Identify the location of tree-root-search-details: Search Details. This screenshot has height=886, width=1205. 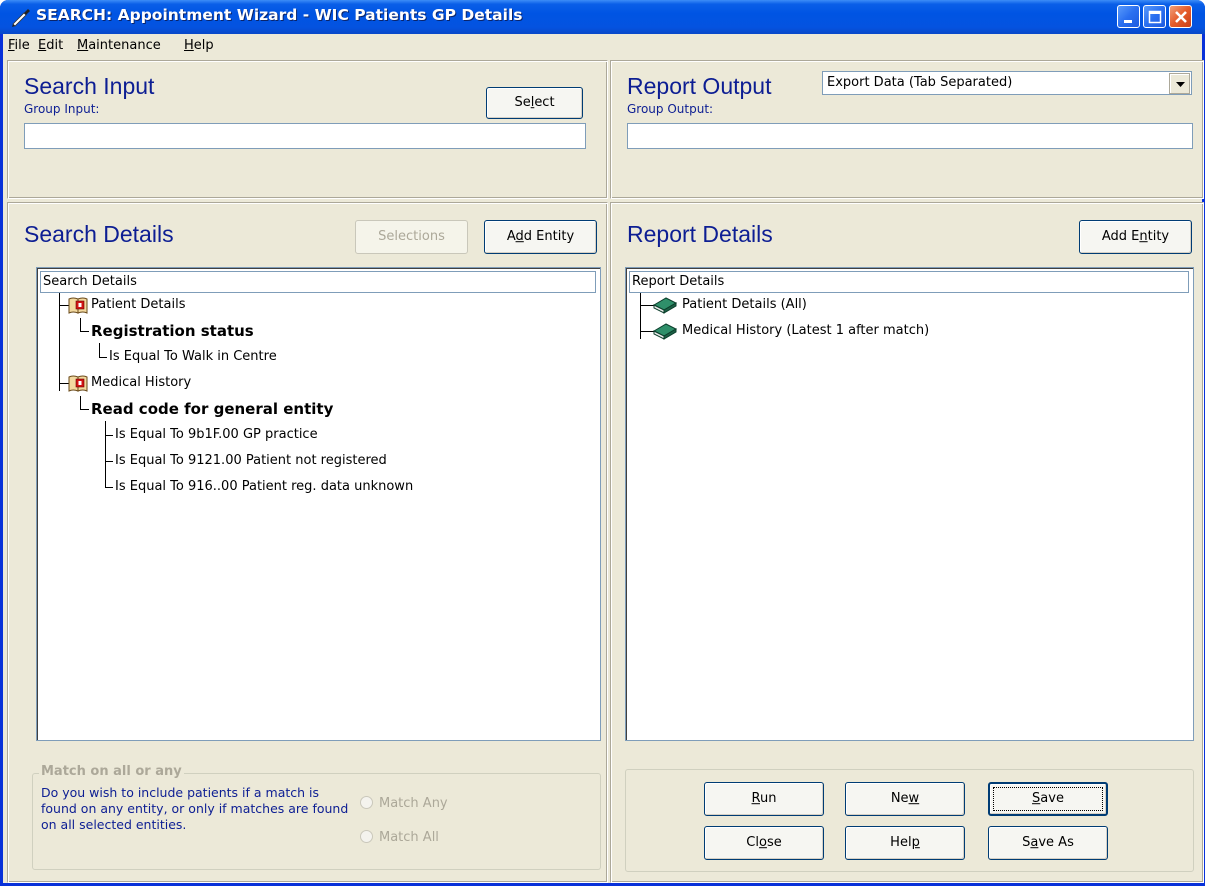
(318, 282).